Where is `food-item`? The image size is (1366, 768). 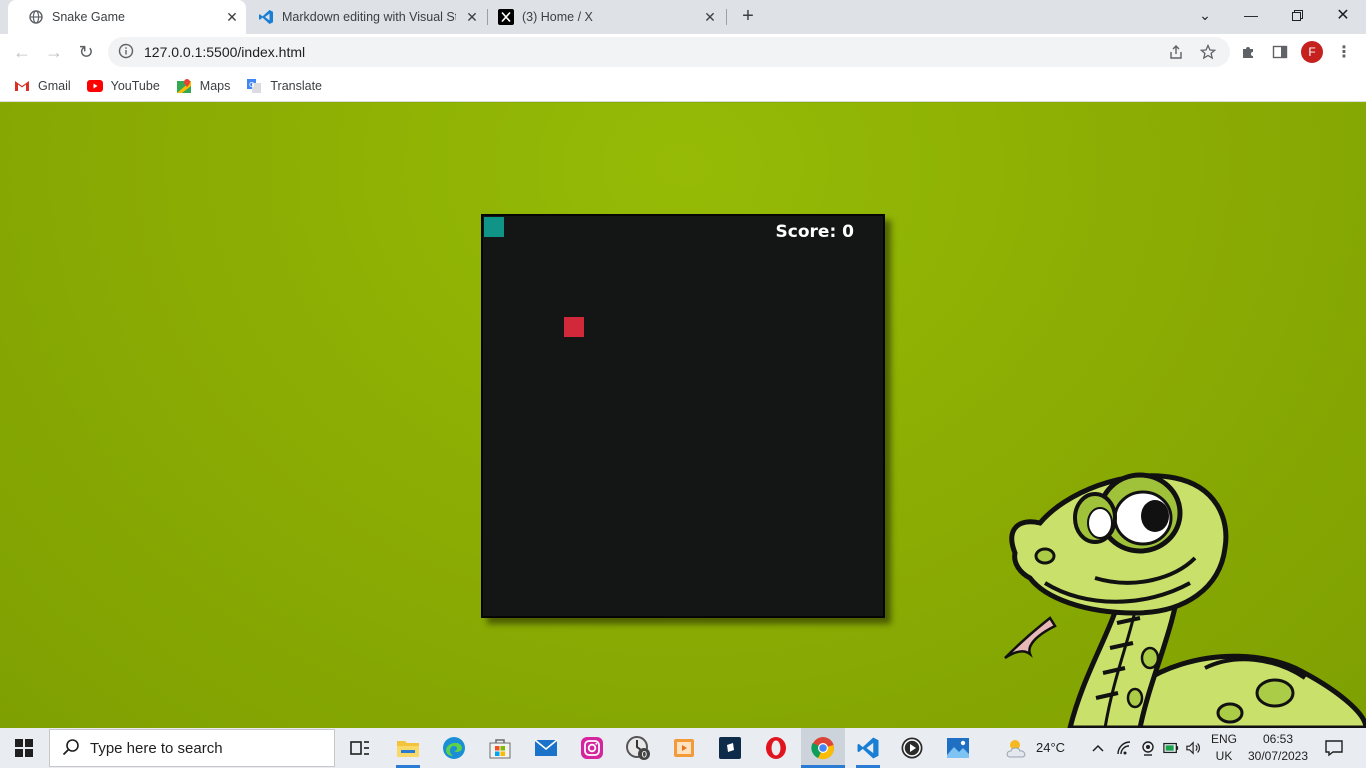 food-item is located at coordinates (574, 327).